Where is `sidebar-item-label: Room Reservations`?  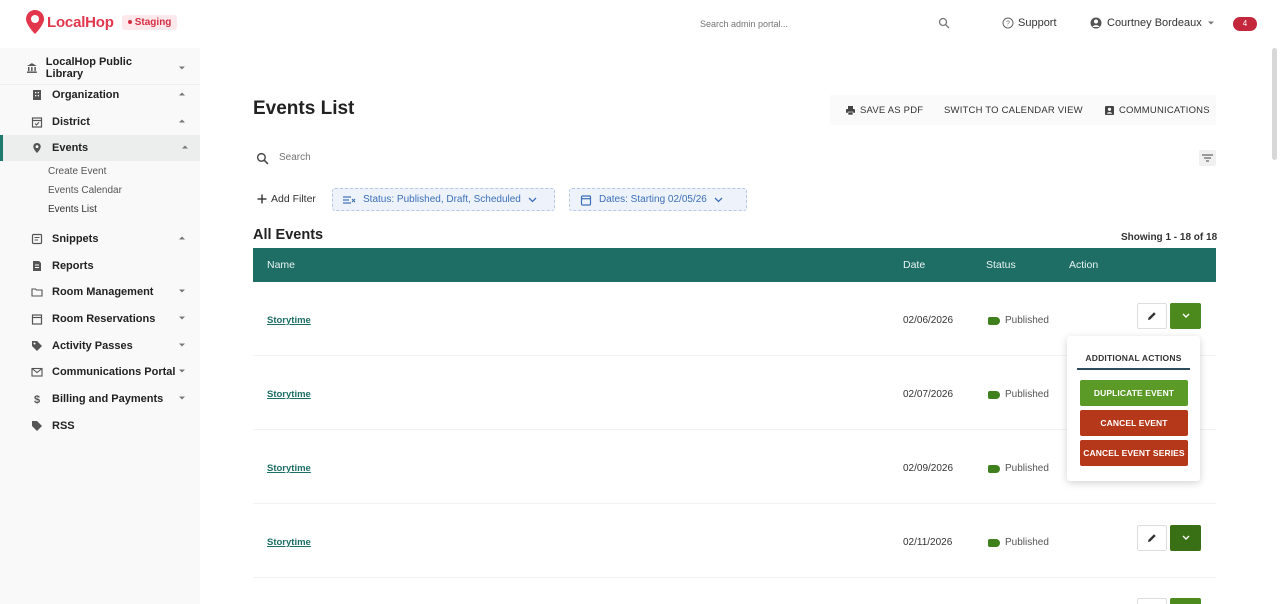 sidebar-item-label: Room Reservations is located at coordinates (104, 319).